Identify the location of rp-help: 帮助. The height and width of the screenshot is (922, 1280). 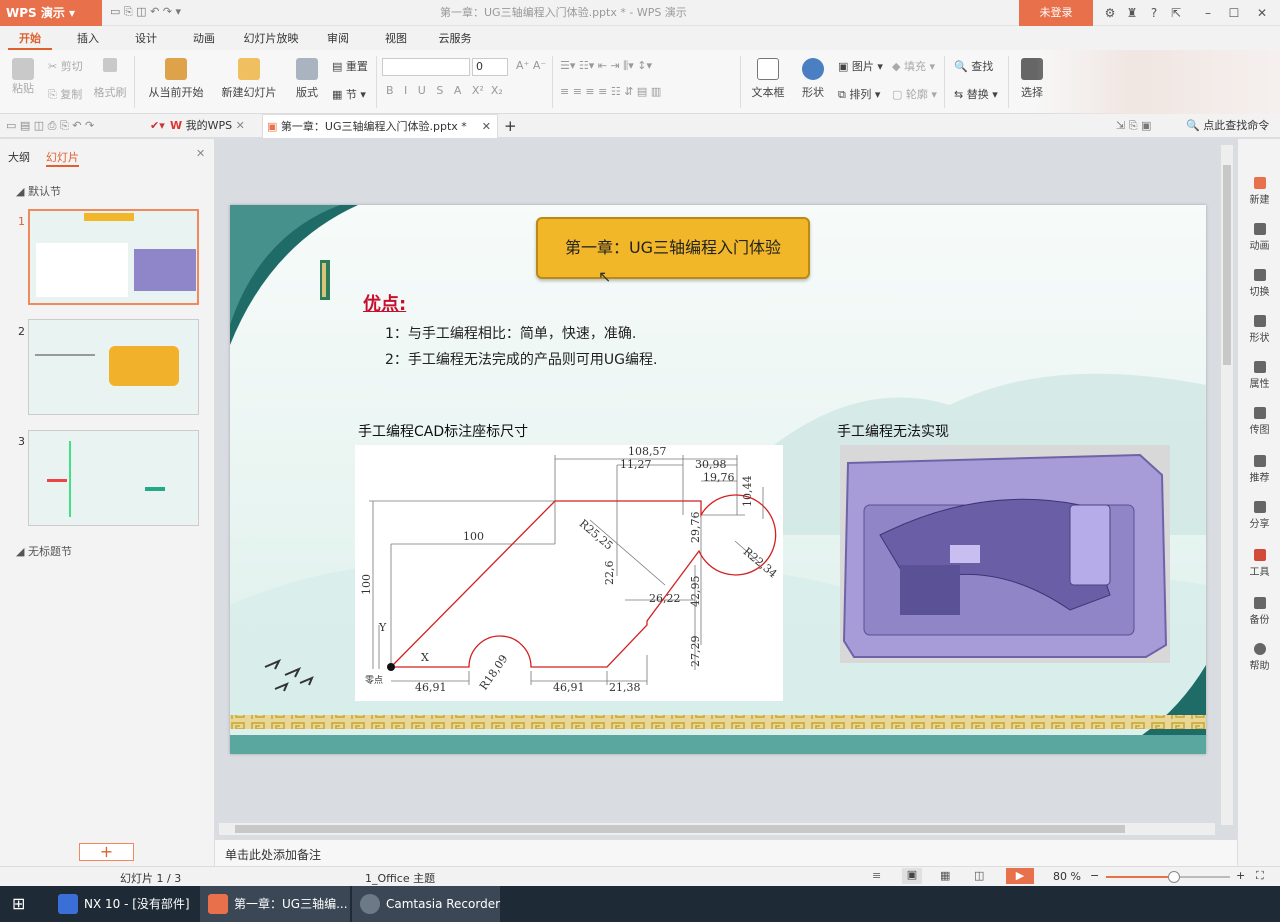
(1259, 657).